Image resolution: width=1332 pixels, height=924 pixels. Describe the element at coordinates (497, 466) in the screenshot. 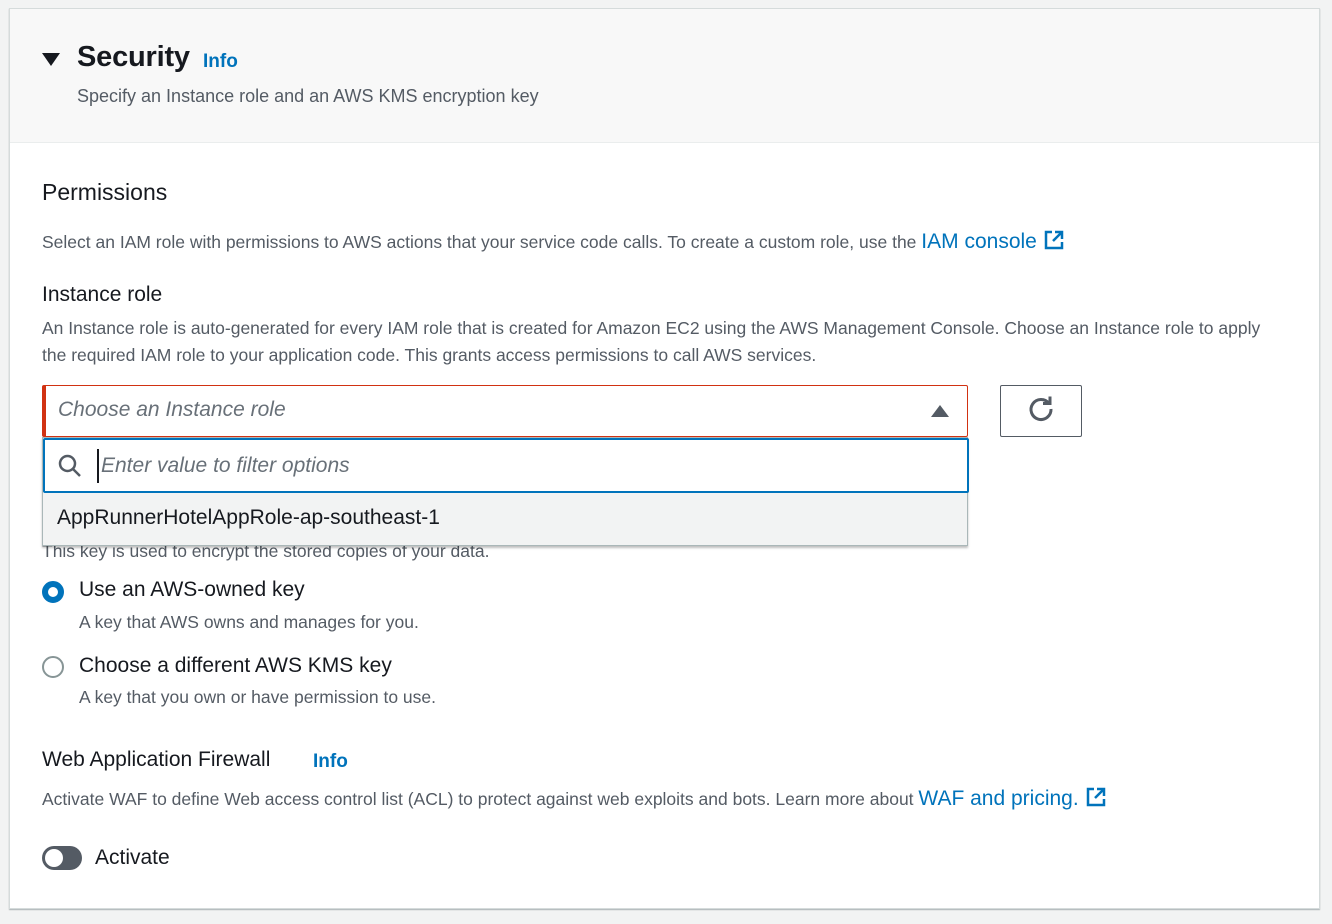

I see `filter-input` at that location.